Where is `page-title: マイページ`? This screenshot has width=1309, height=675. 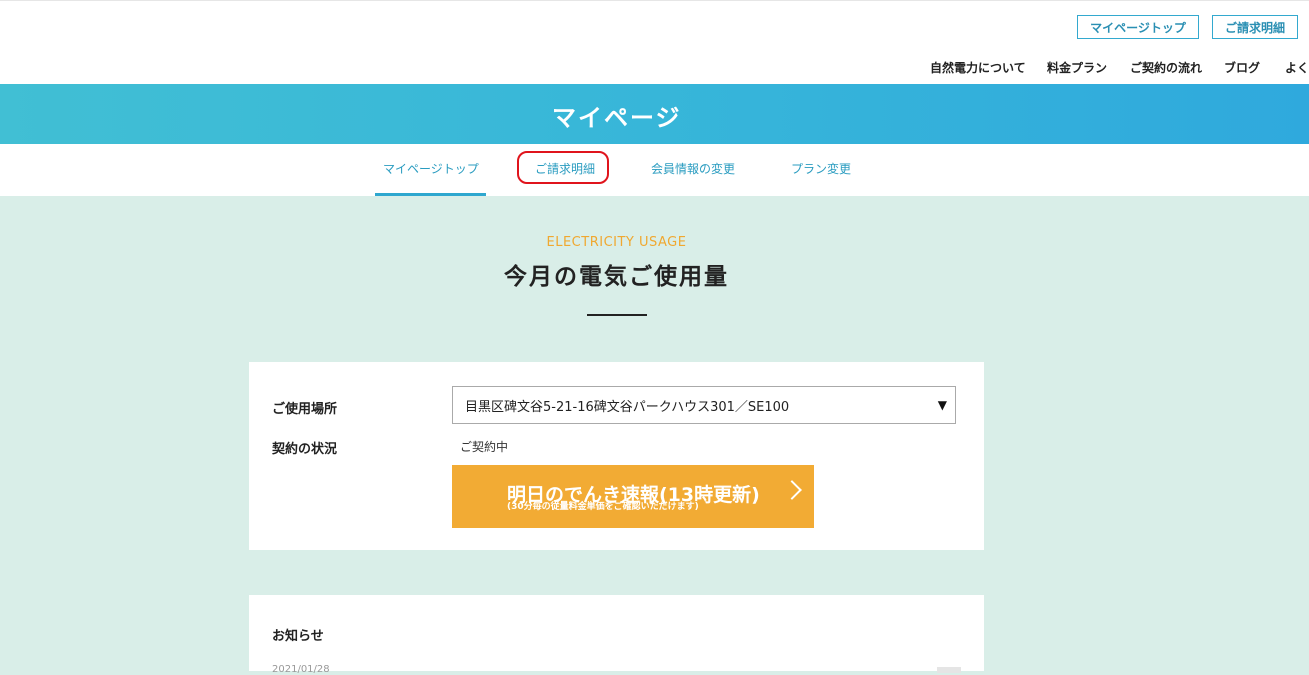
page-title: マイページ is located at coordinates (617, 118).